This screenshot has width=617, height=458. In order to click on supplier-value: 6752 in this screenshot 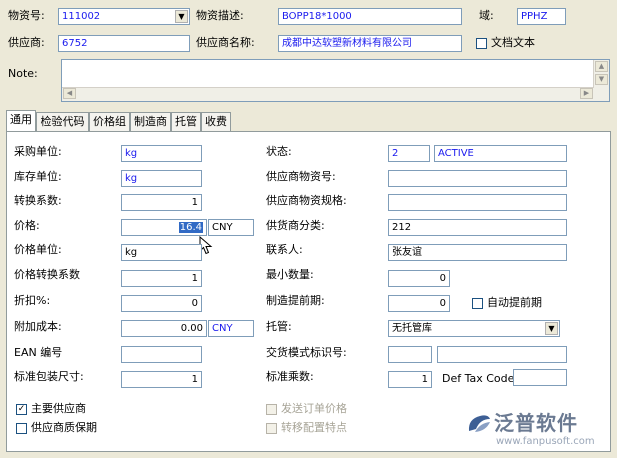, I will do `click(75, 43)`.